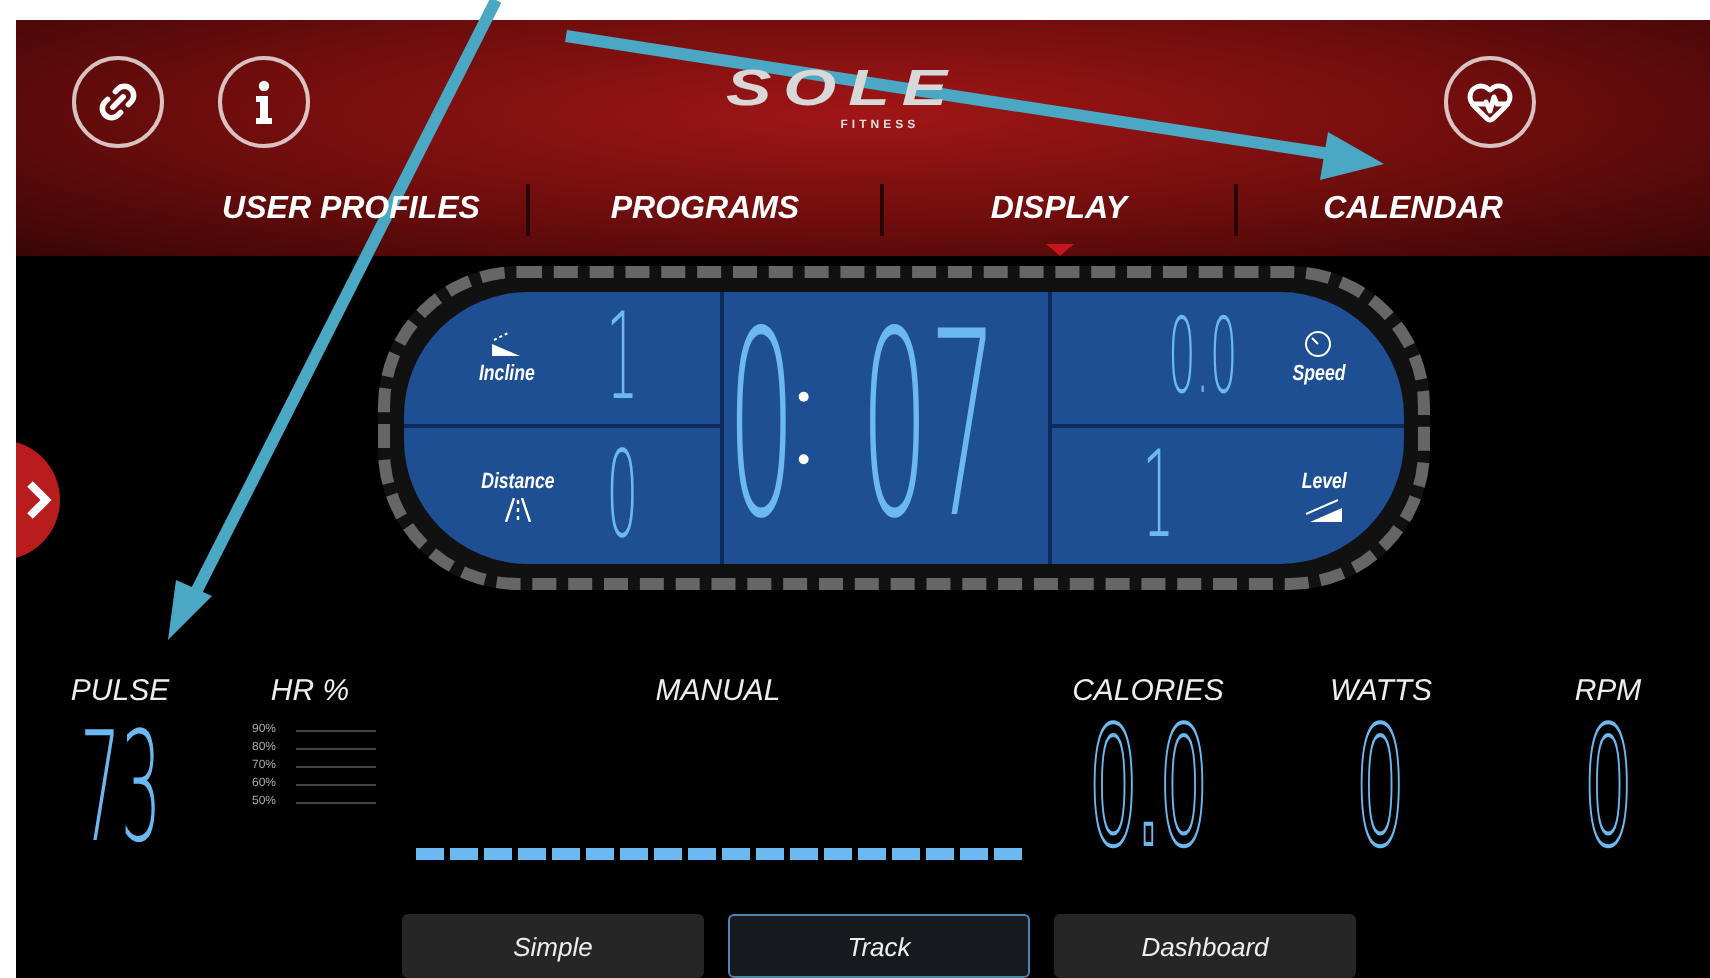  I want to click on level-value: 1, so click(1158, 496).